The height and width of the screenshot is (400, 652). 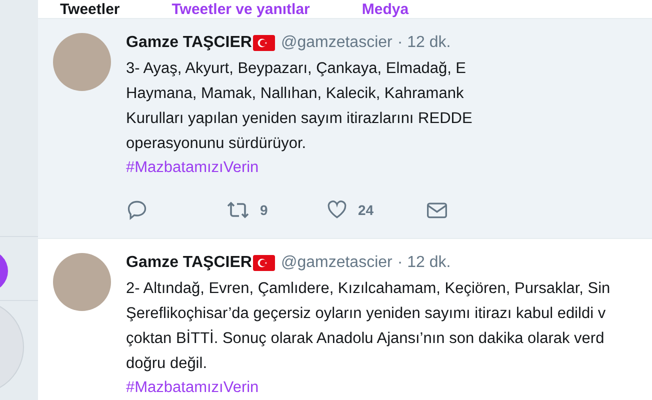 I want to click on tweet-text-line: Kurulları yapılan yeniden sayım itirazlarını REDDE, so click(x=300, y=119).